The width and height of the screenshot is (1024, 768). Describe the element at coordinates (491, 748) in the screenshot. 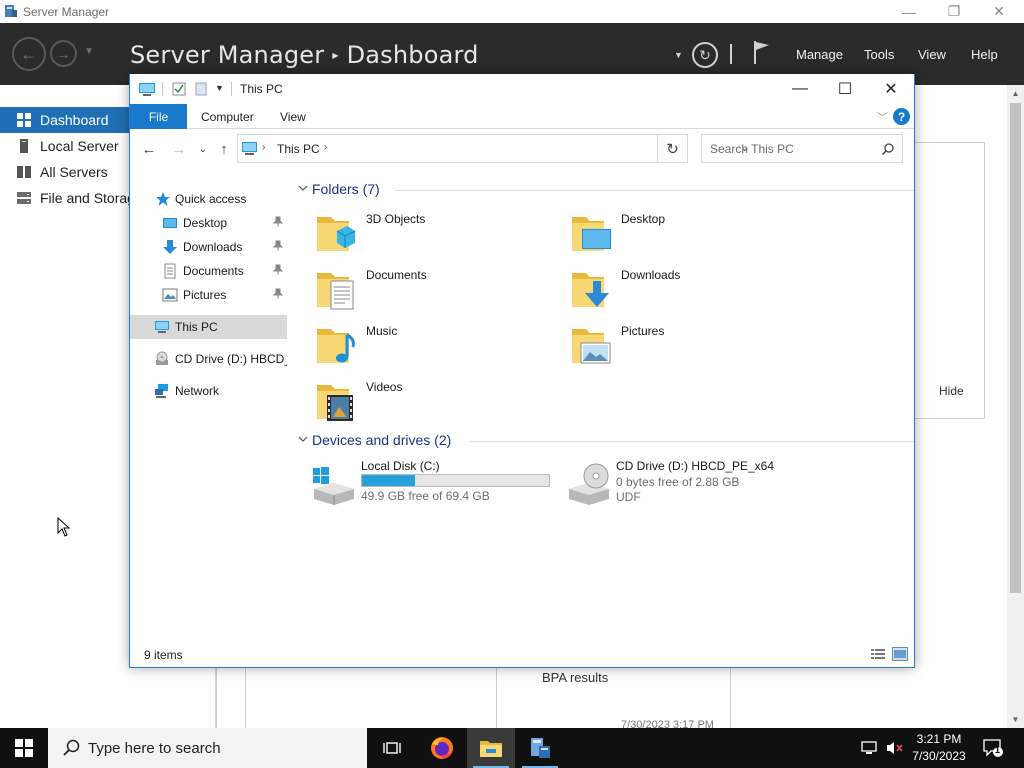

I see `file-explorer-button` at that location.